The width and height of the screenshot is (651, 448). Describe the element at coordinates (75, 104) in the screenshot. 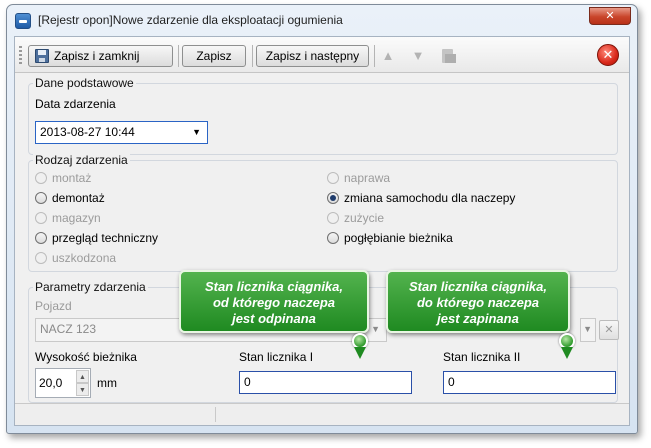

I see `event-date-label: Data zdarzenia` at that location.